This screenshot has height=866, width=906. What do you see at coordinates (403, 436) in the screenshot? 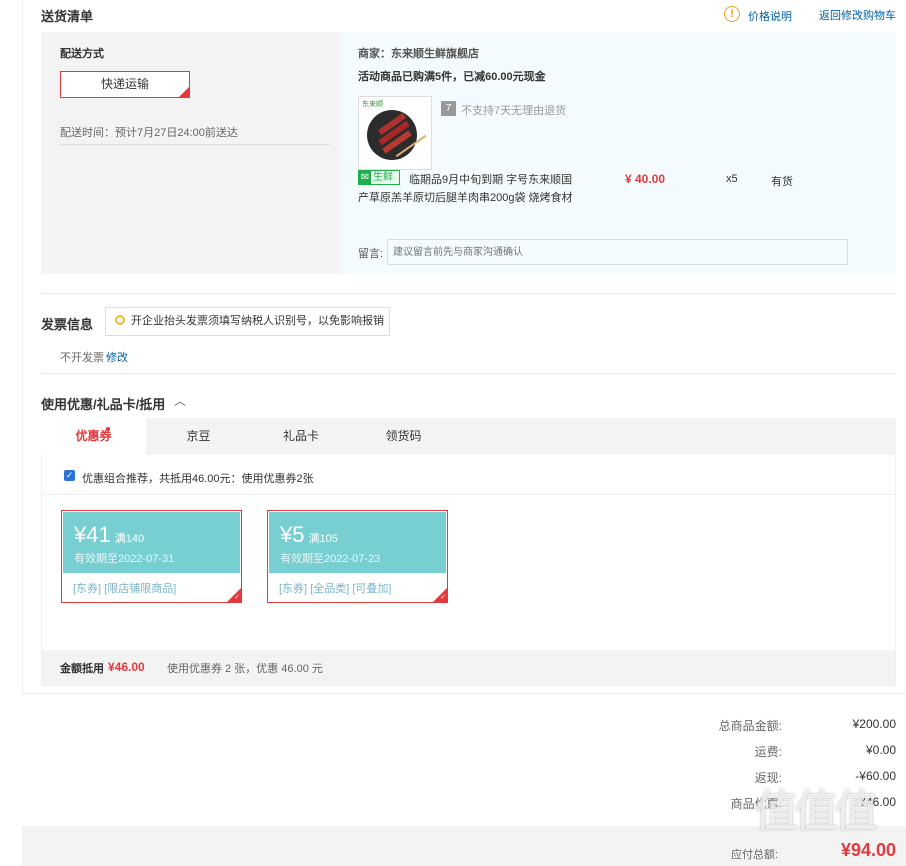
I see `tab-redeem-code: 领货码` at bounding box center [403, 436].